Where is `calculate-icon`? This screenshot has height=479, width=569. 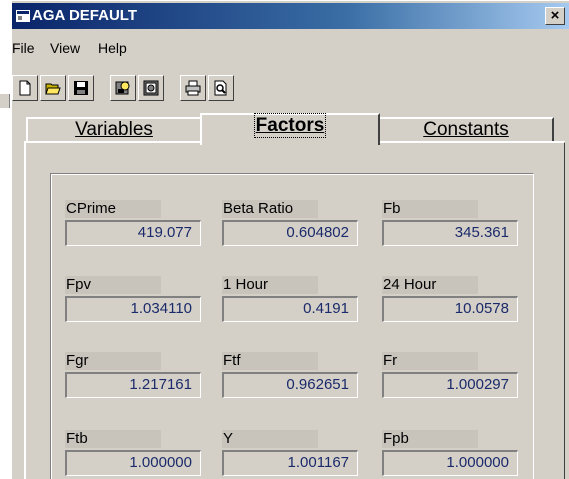 calculate-icon is located at coordinates (122, 88).